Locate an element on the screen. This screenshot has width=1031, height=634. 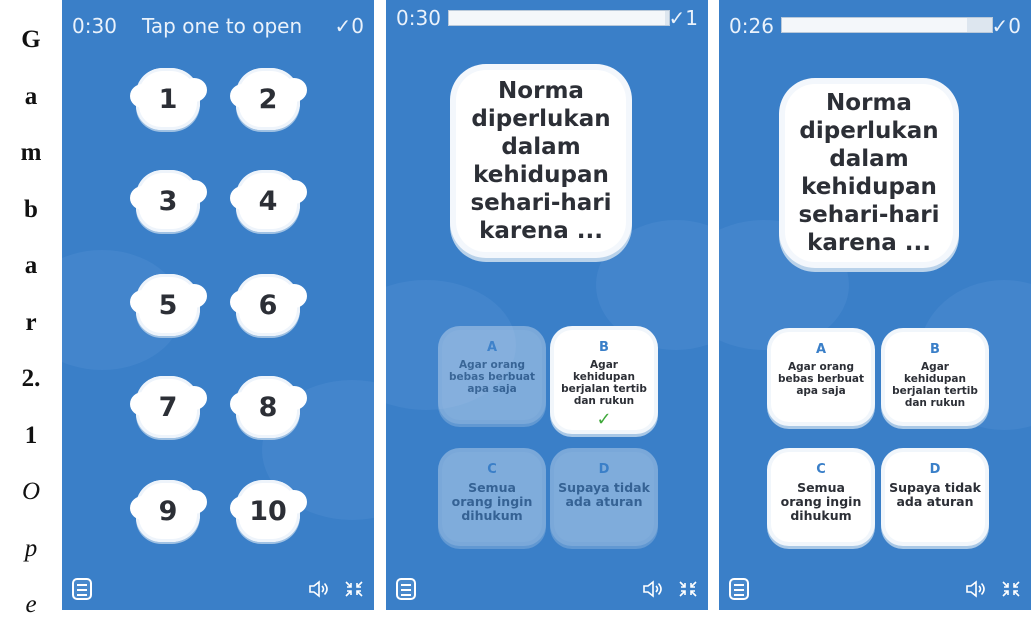
tile-1: 1 is located at coordinates (168, 99).